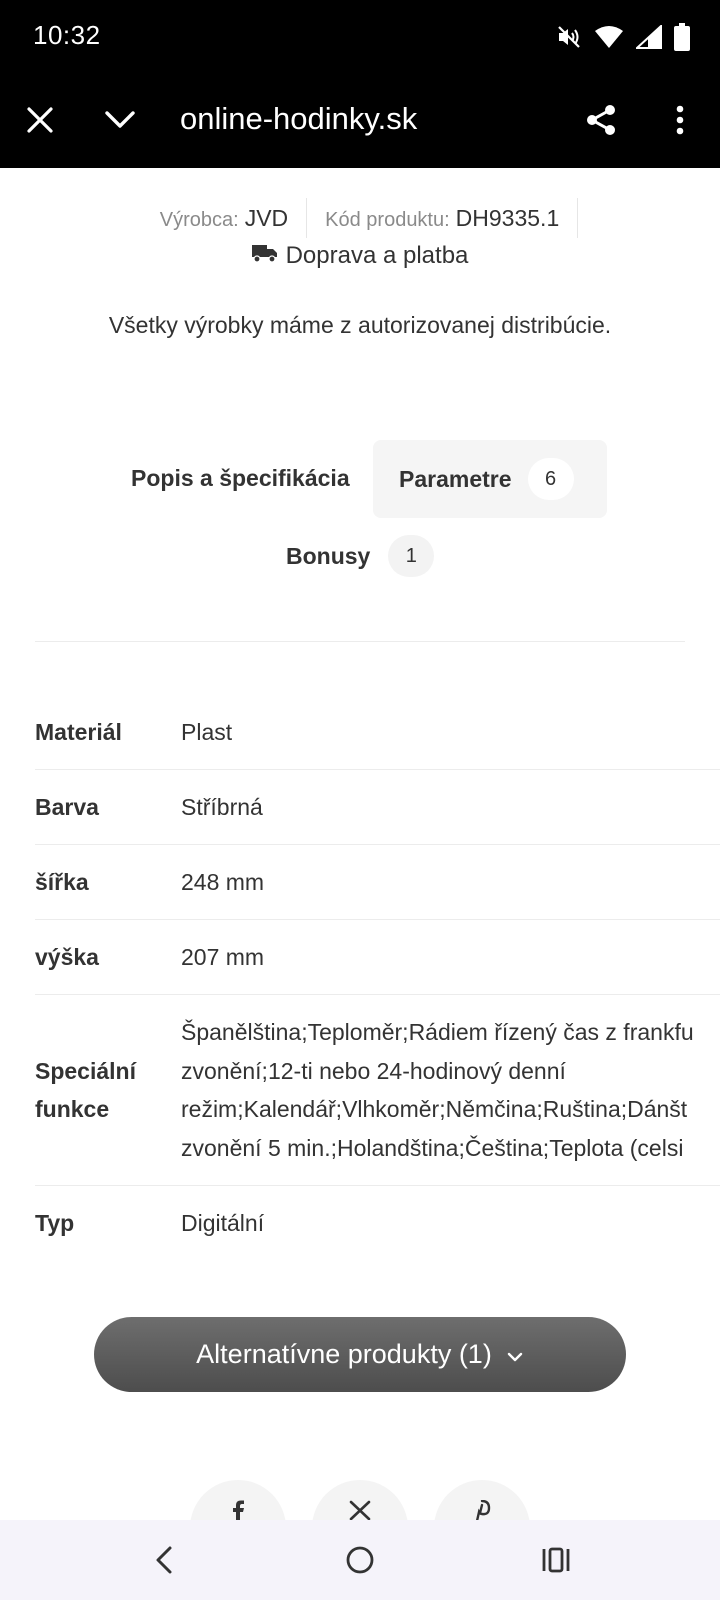 This screenshot has width=720, height=1600. I want to click on status-time: 10:32, so click(67, 35).